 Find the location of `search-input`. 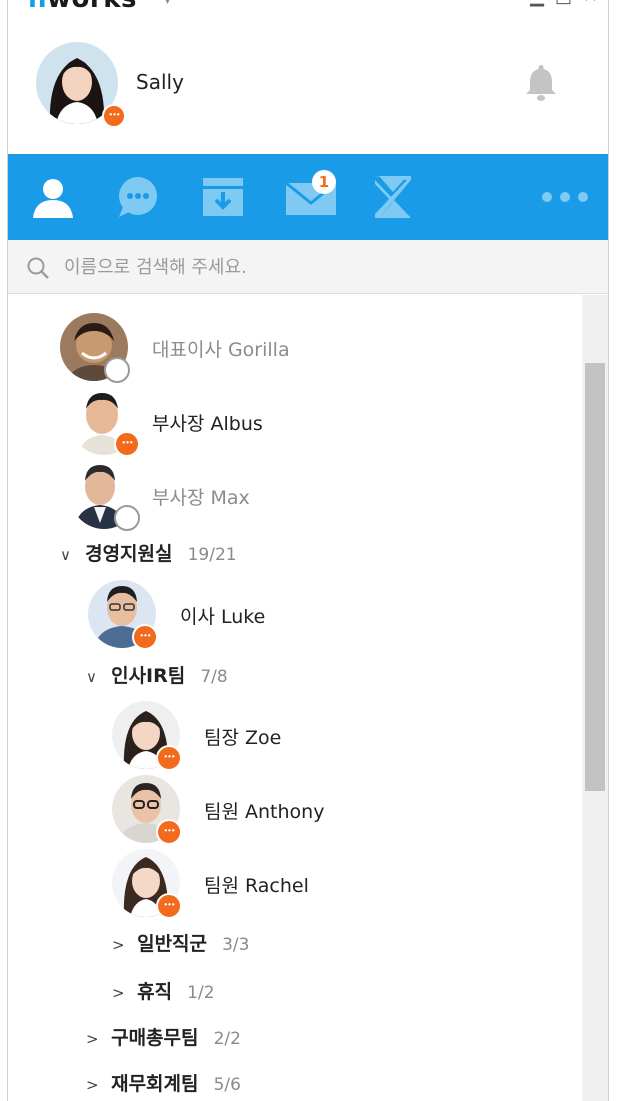

search-input is located at coordinates (314, 267).